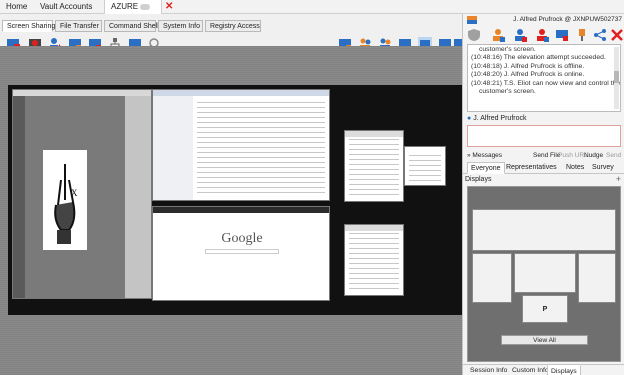 Image resolution: width=624 pixels, height=375 pixels. I want to click on tab-displays: Displays, so click(564, 370).